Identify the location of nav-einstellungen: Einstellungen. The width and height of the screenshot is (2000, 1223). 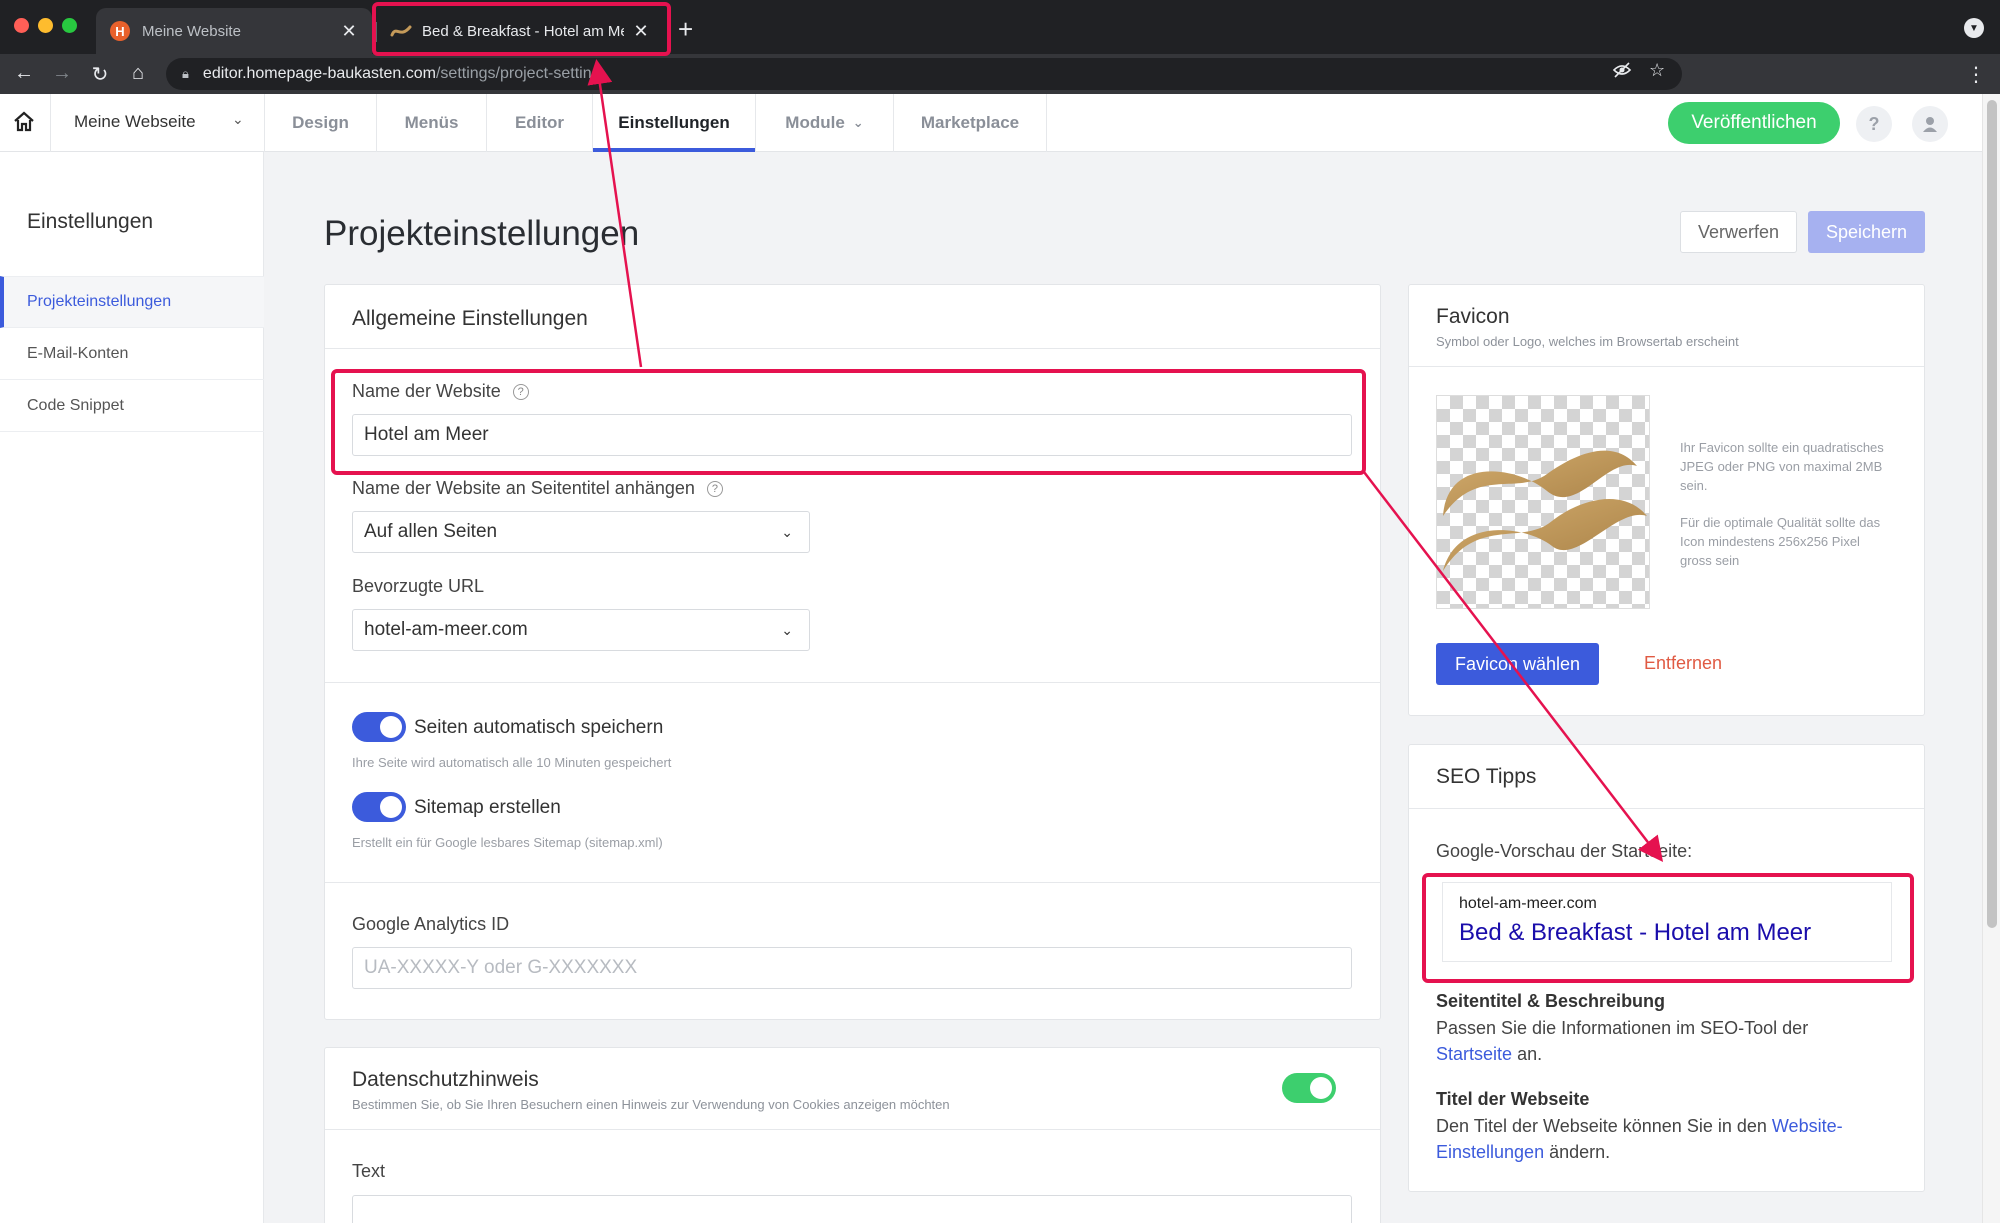
(673, 123).